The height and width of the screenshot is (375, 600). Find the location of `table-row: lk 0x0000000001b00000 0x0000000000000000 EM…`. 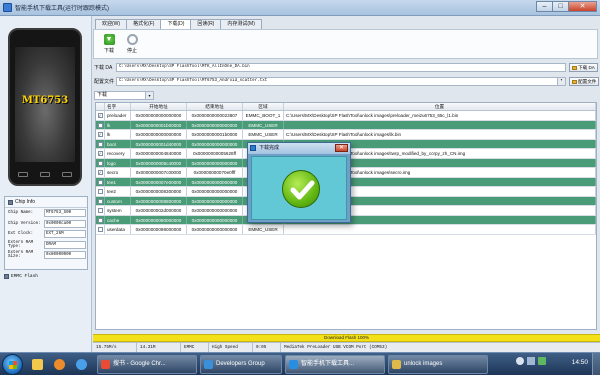

table-row: lk 0x0000000001b00000 0x0000000000000000 EM… is located at coordinates (346, 125).